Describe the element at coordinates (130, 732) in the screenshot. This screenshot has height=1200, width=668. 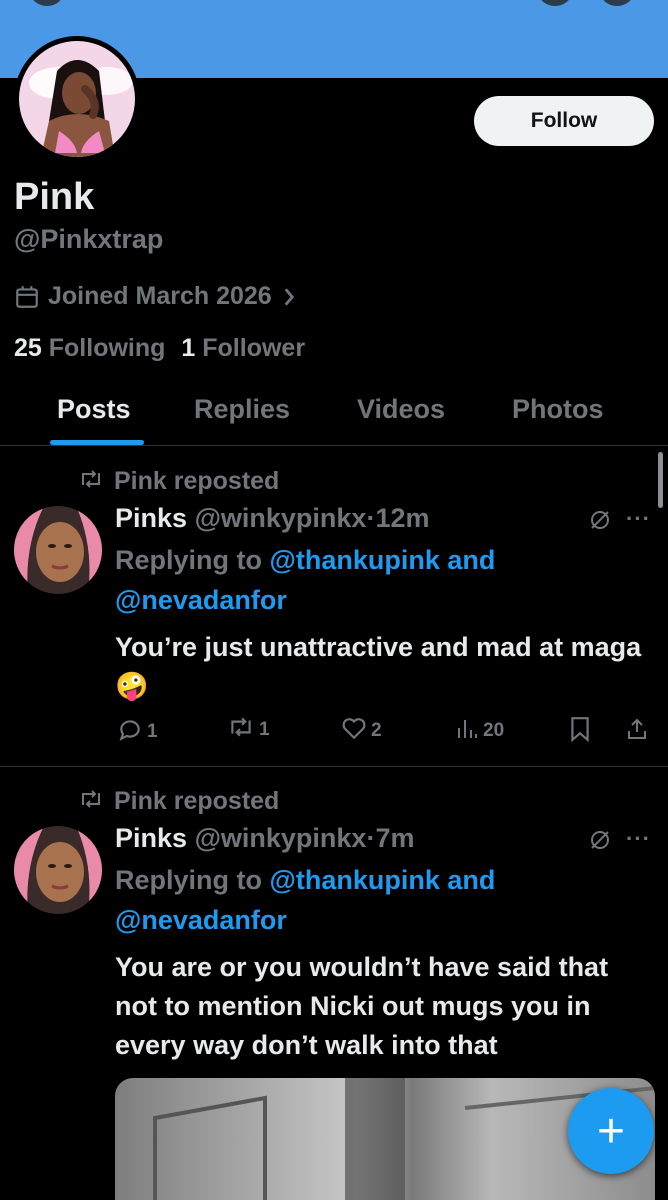
I see `reply-icon` at that location.